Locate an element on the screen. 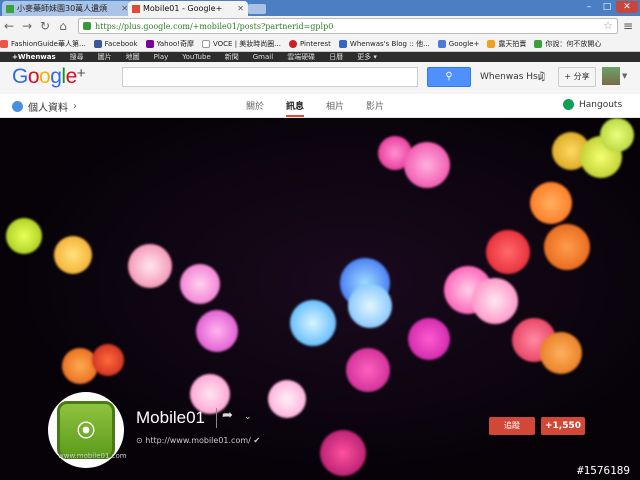 This screenshot has height=480, width=640. profile-menu: 個人資料 › is located at coordinates (44, 106).